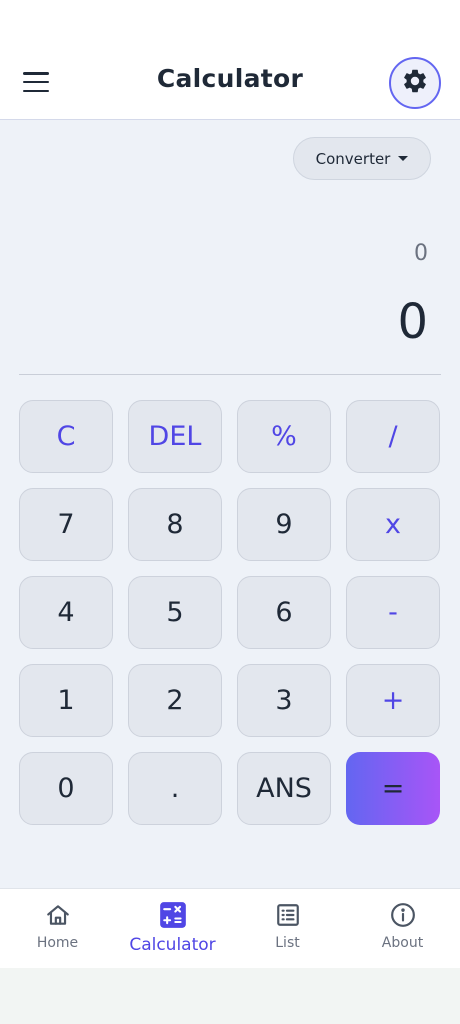 This screenshot has height=1024, width=460. Describe the element at coordinates (393, 788) in the screenshot. I see `equals-key: =` at that location.